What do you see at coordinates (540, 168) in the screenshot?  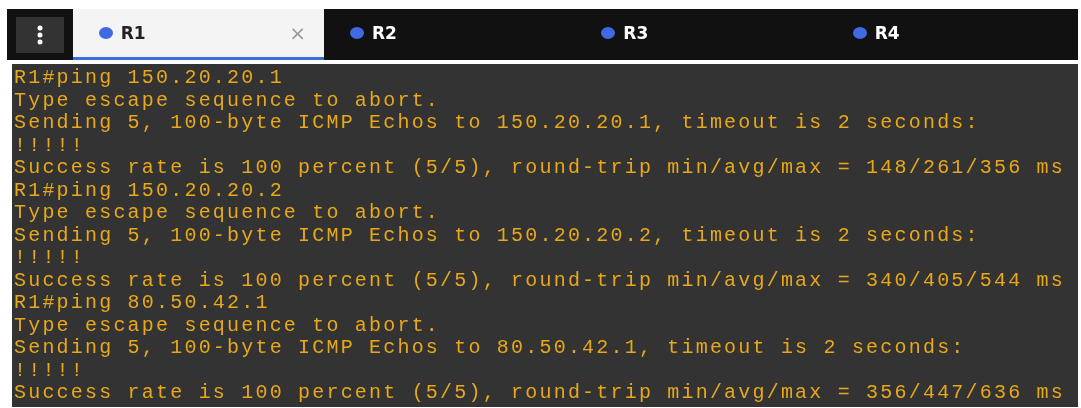 I see `terminal-line: Success rate is 100 percent (5/5), round-trip min/avg/max = 148/261/356 ms` at bounding box center [540, 168].